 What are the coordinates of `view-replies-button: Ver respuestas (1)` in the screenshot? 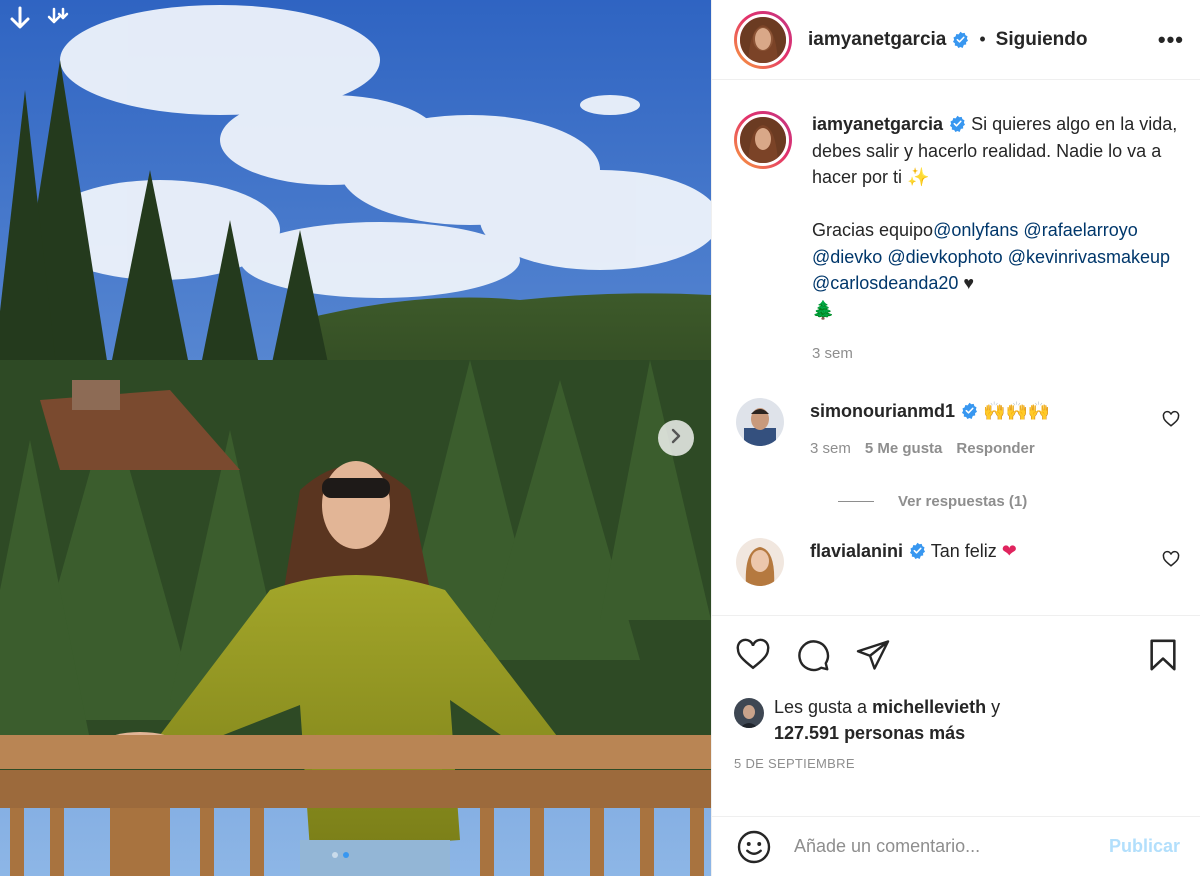 It's located at (1009, 501).